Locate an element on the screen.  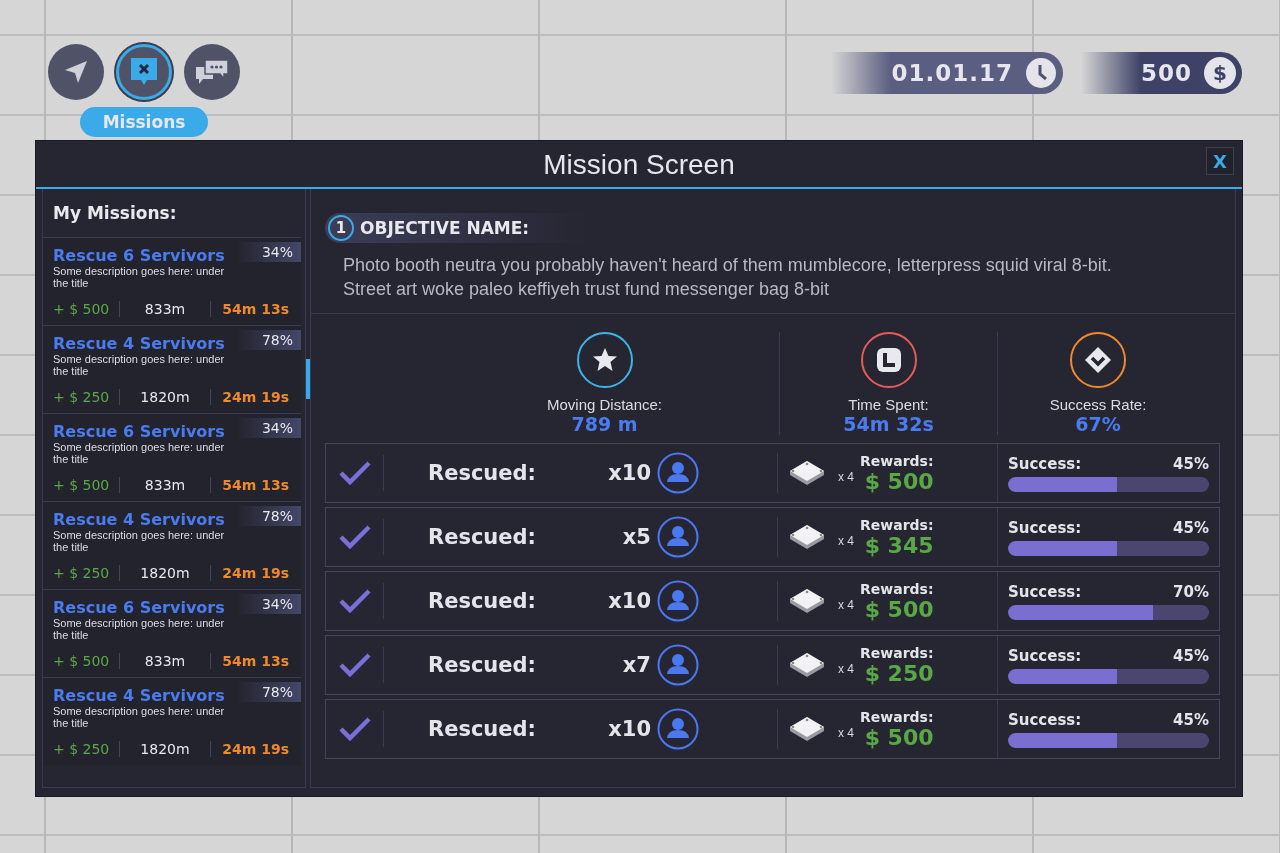
date-text: 01.01.17 is located at coordinates (952, 73).